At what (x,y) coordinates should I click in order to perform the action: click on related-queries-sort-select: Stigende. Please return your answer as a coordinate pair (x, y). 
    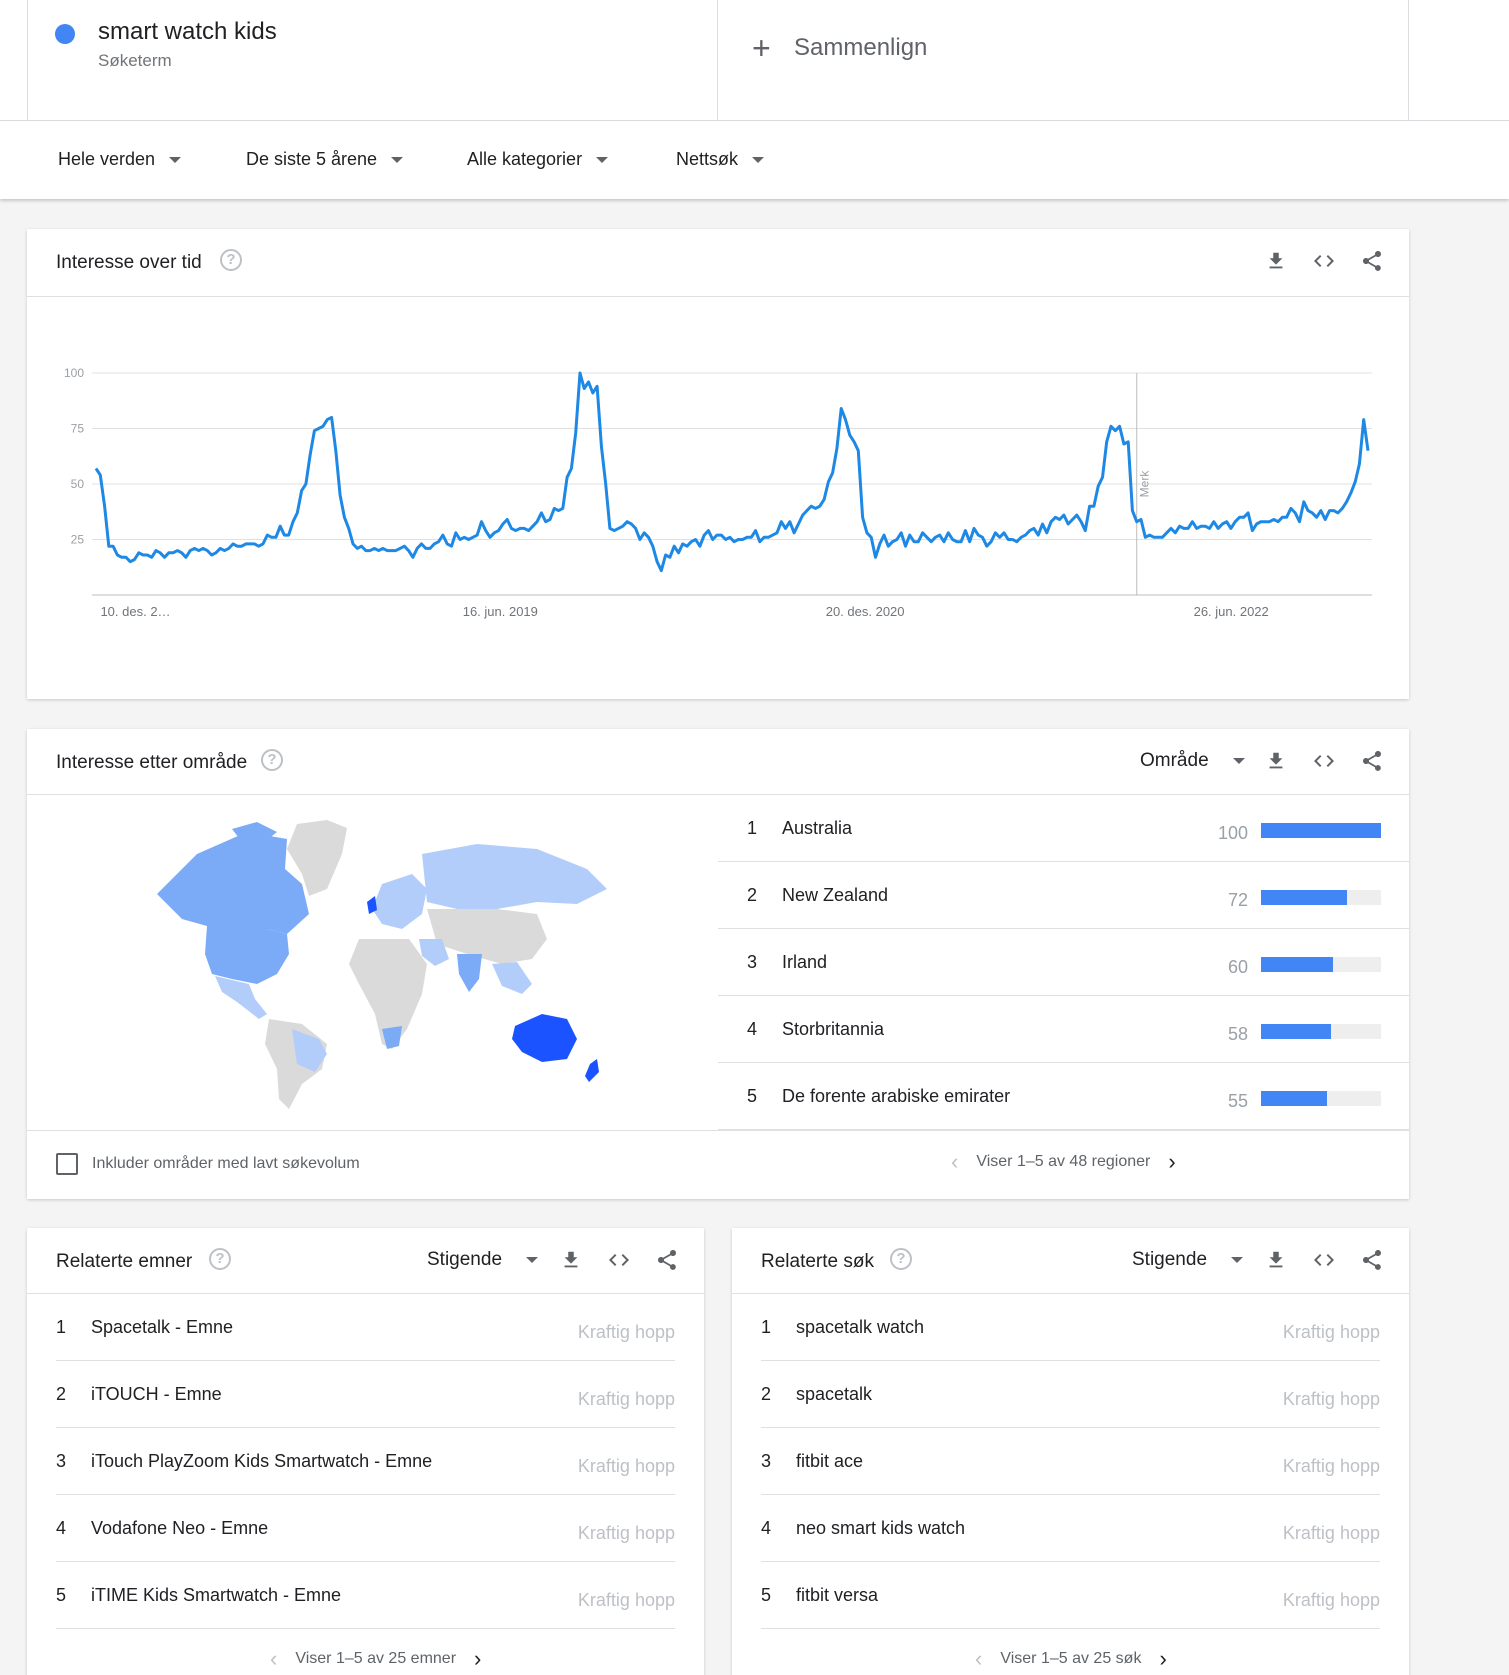
    Looking at the image, I should click on (1188, 1260).